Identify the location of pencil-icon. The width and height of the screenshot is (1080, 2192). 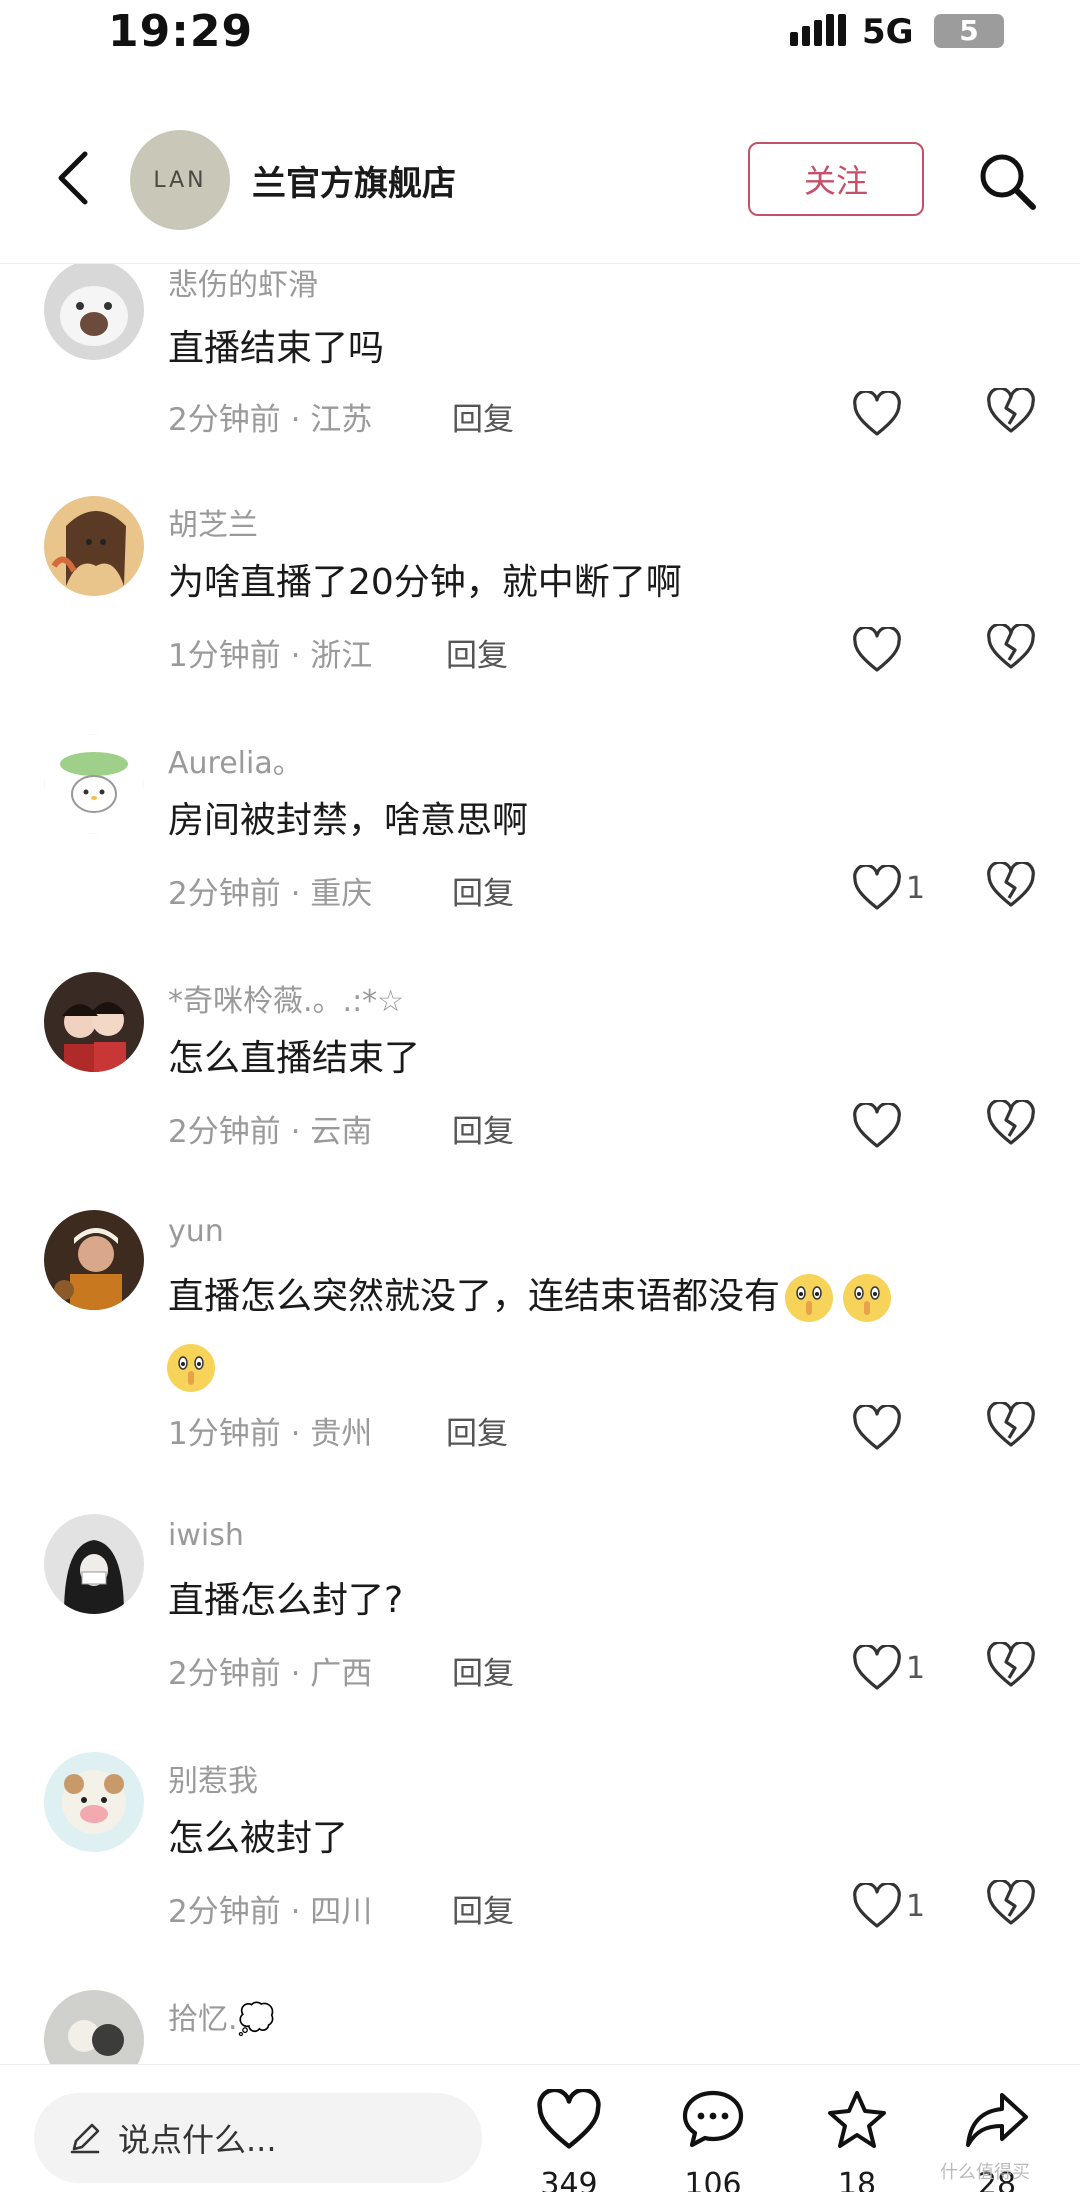
(85, 2138).